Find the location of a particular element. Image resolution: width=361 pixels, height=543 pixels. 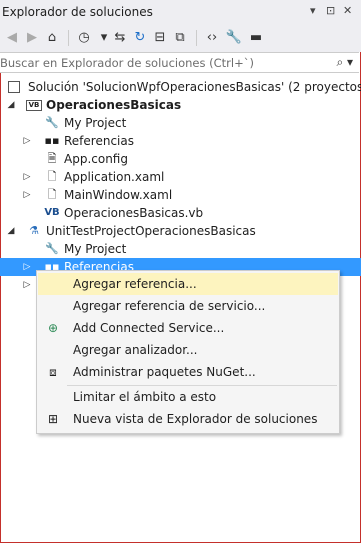

tree-item: VB OperacionesBasicas.vb is located at coordinates (180, 213).